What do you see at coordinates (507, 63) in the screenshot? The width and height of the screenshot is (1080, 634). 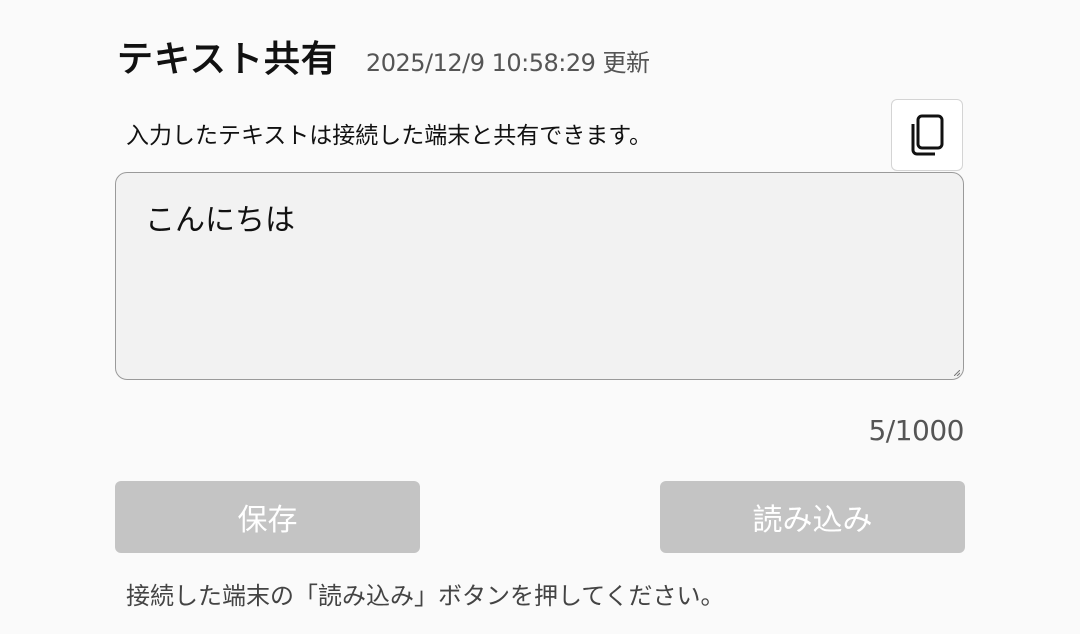 I see `updated-timestamp: 2025/12/9 10:58:29 更新` at bounding box center [507, 63].